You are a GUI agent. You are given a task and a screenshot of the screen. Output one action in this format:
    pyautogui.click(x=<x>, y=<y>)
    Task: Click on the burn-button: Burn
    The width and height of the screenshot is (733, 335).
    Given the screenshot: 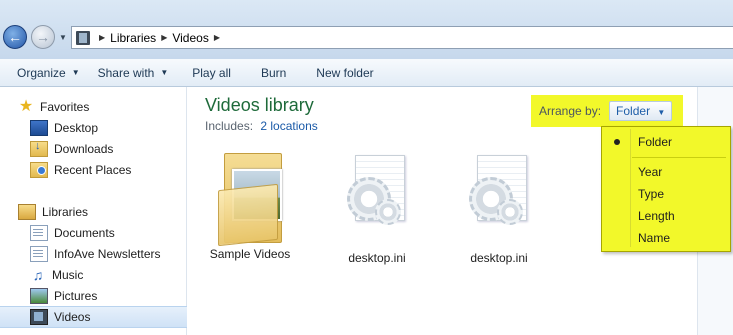 What is the action you would take?
    pyautogui.click(x=273, y=72)
    